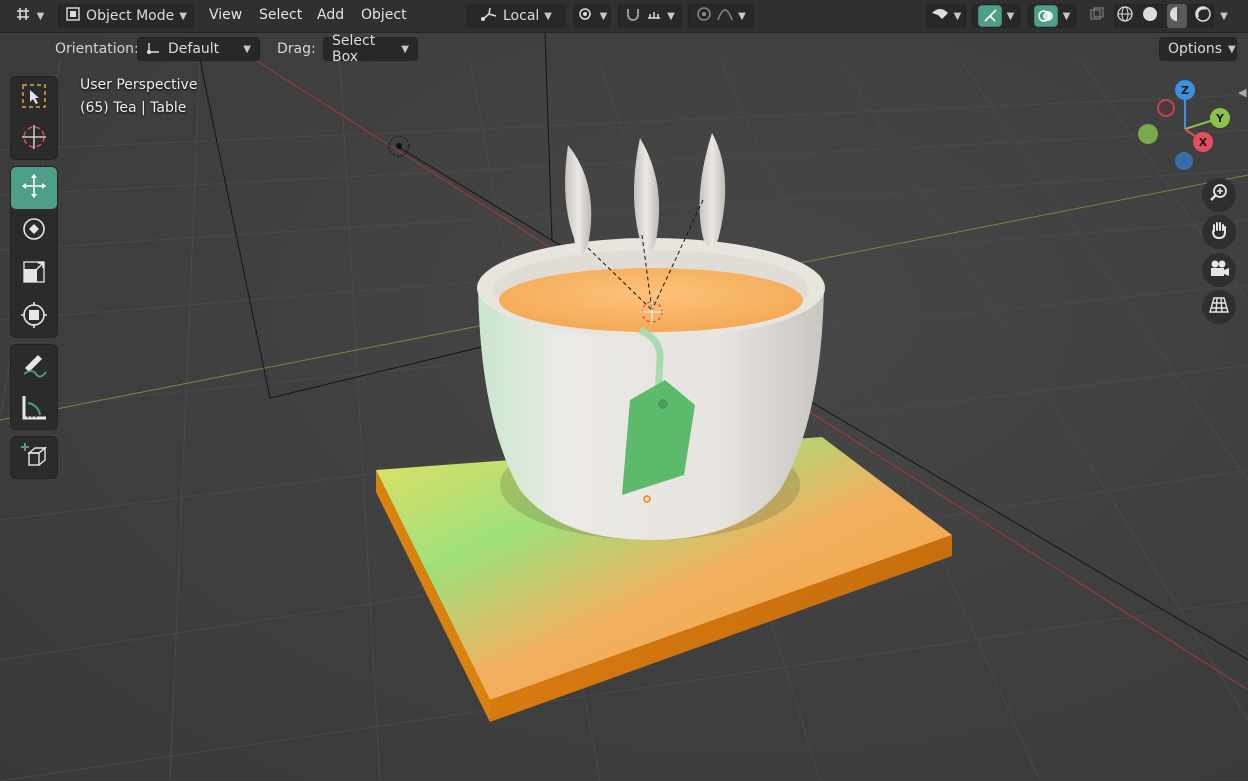 The width and height of the screenshot is (1248, 781). Describe the element at coordinates (1125, 16) in the screenshot. I see `wireframe-shading-icon` at that location.